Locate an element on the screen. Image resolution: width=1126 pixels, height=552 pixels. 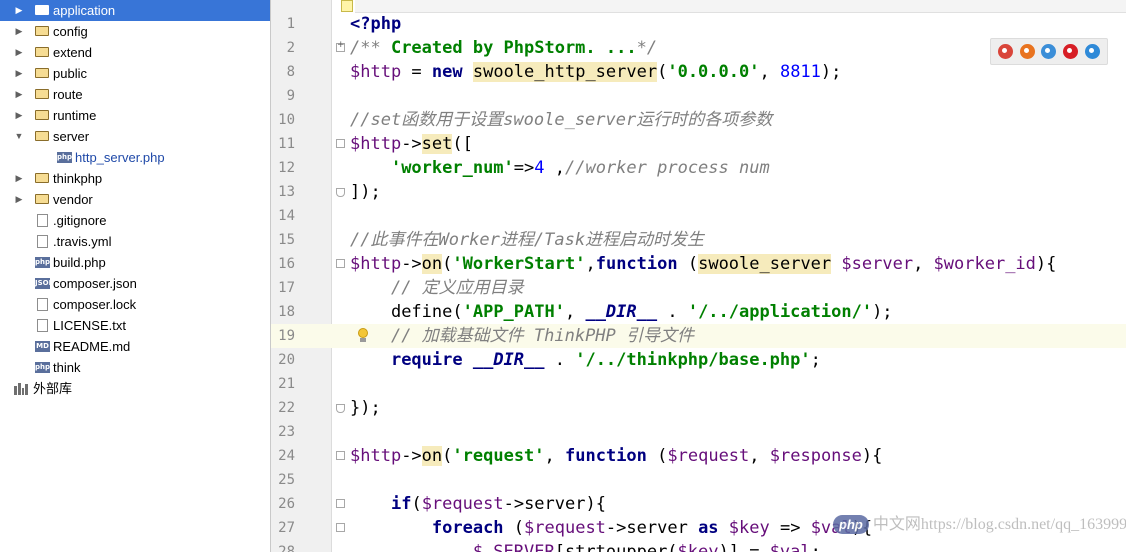
tree-item: 外部库 is located at coordinates (135, 388).